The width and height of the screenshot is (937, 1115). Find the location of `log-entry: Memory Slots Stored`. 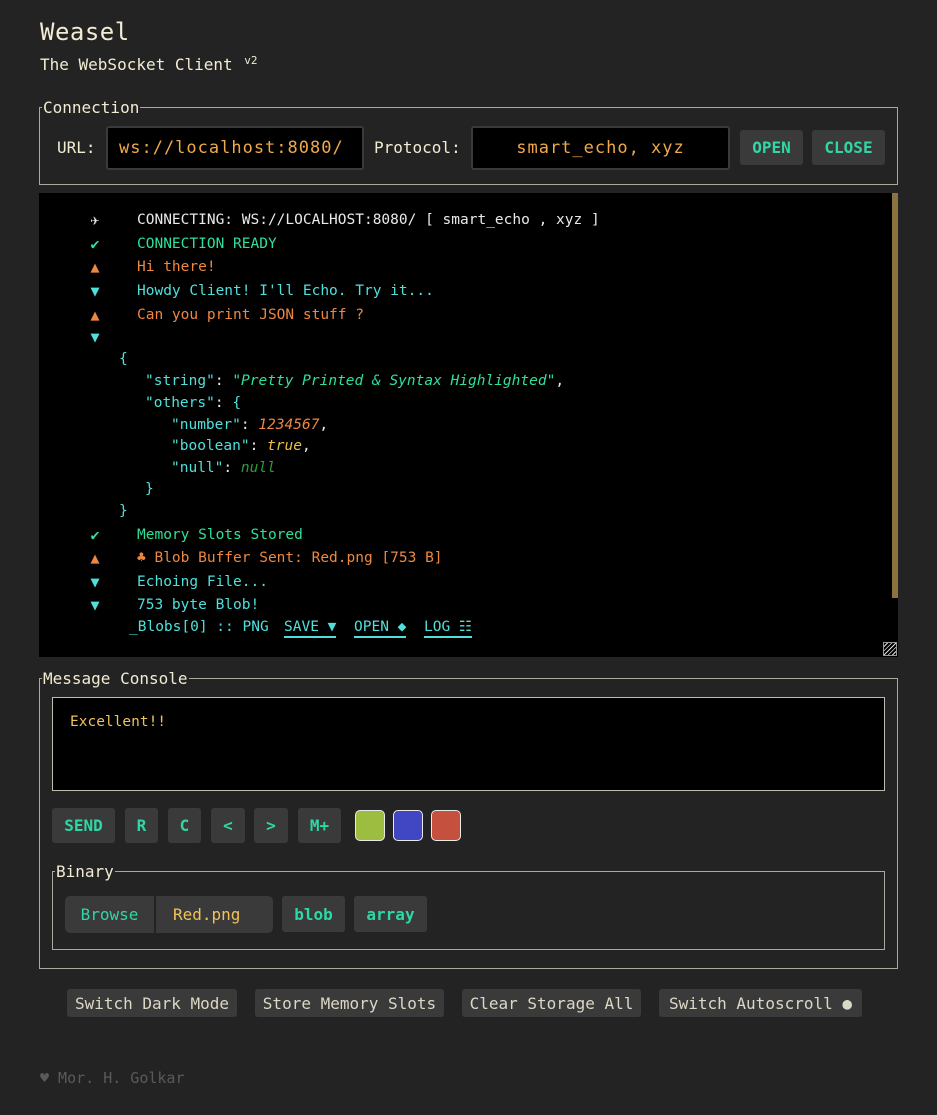

log-entry: Memory Slots Stored is located at coordinates (220, 535).